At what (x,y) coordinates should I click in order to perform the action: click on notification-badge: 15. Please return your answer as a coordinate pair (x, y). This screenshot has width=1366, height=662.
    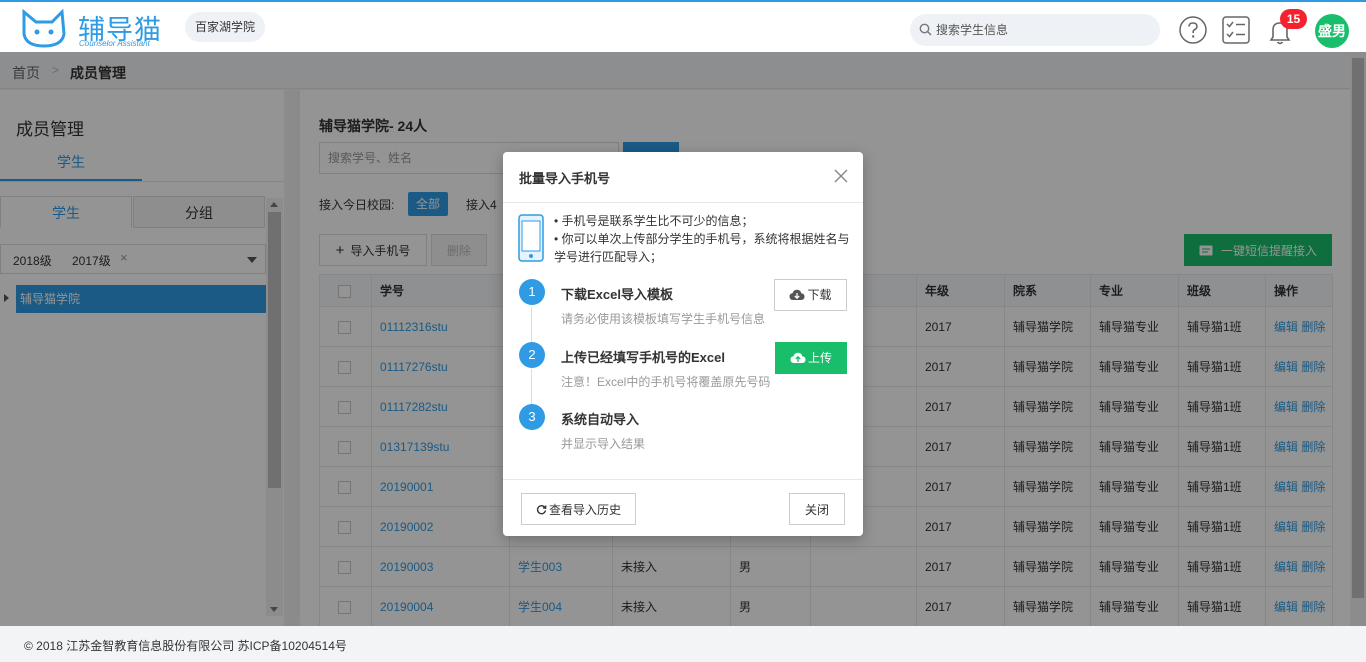
    Looking at the image, I should click on (1293, 19).